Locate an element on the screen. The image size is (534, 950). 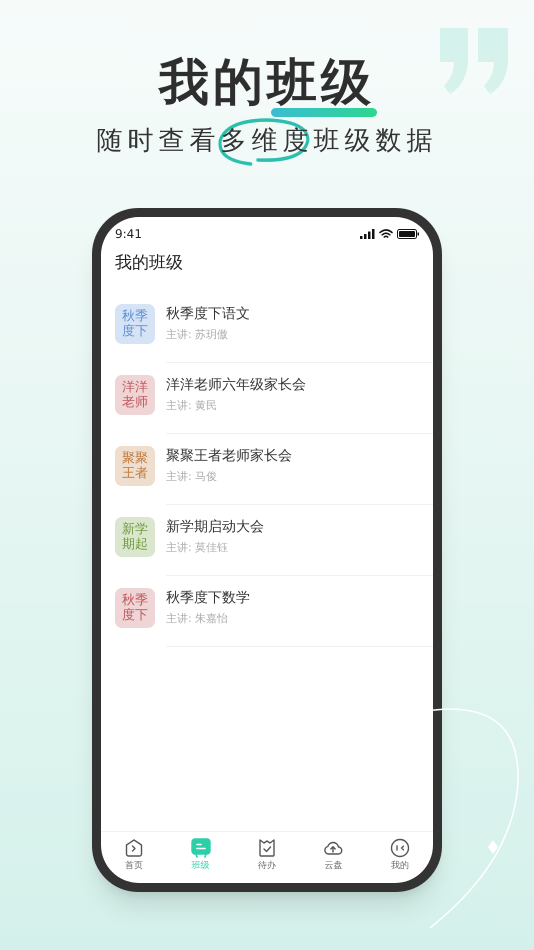
class-name: 新学期启动大会 is located at coordinates (215, 527).